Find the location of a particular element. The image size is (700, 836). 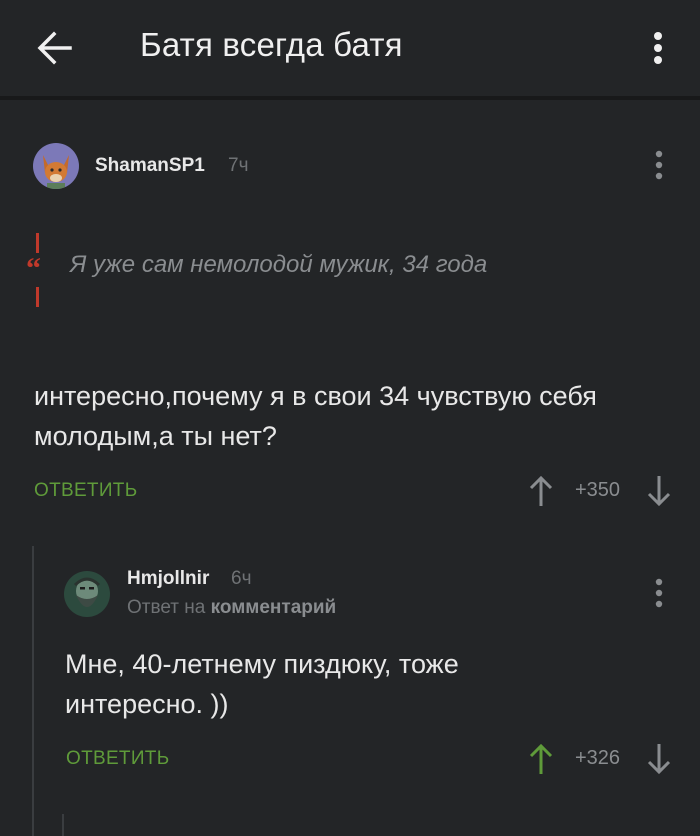

comment-line: интересно. )) is located at coordinates (147, 704).